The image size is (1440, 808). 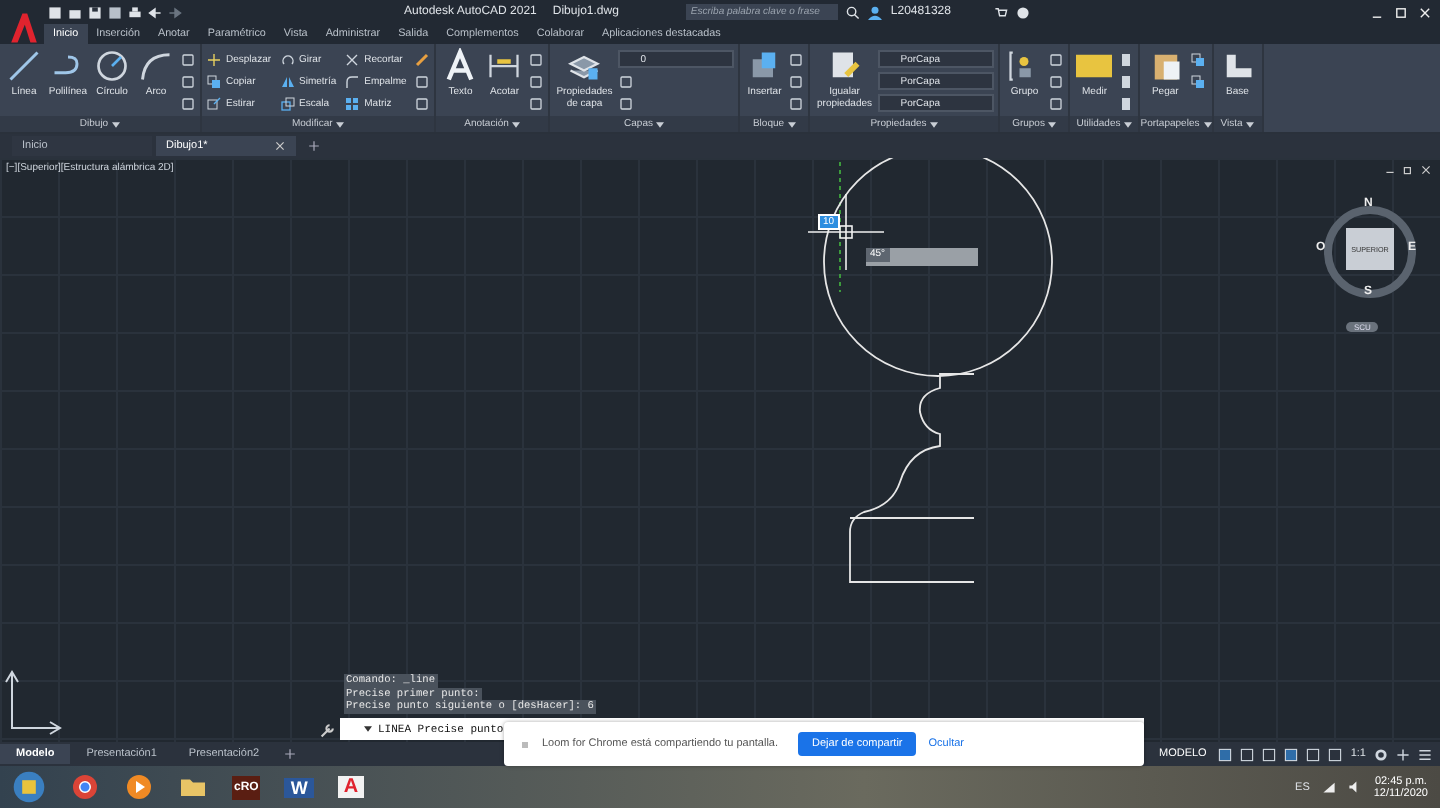 What do you see at coordinates (1381, 754) in the screenshot?
I see `gear-icon` at bounding box center [1381, 754].